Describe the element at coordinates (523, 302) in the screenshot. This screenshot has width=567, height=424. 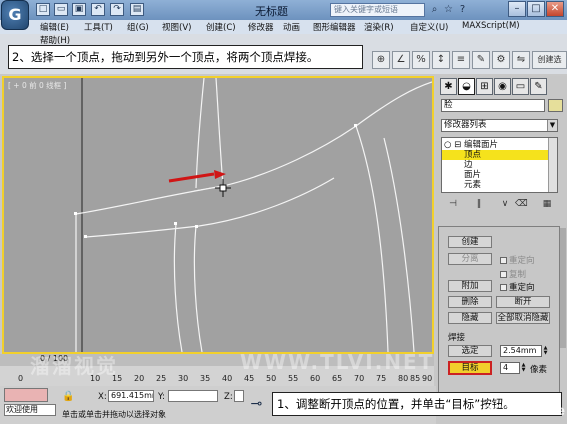
I see `break-button: 断开` at that location.